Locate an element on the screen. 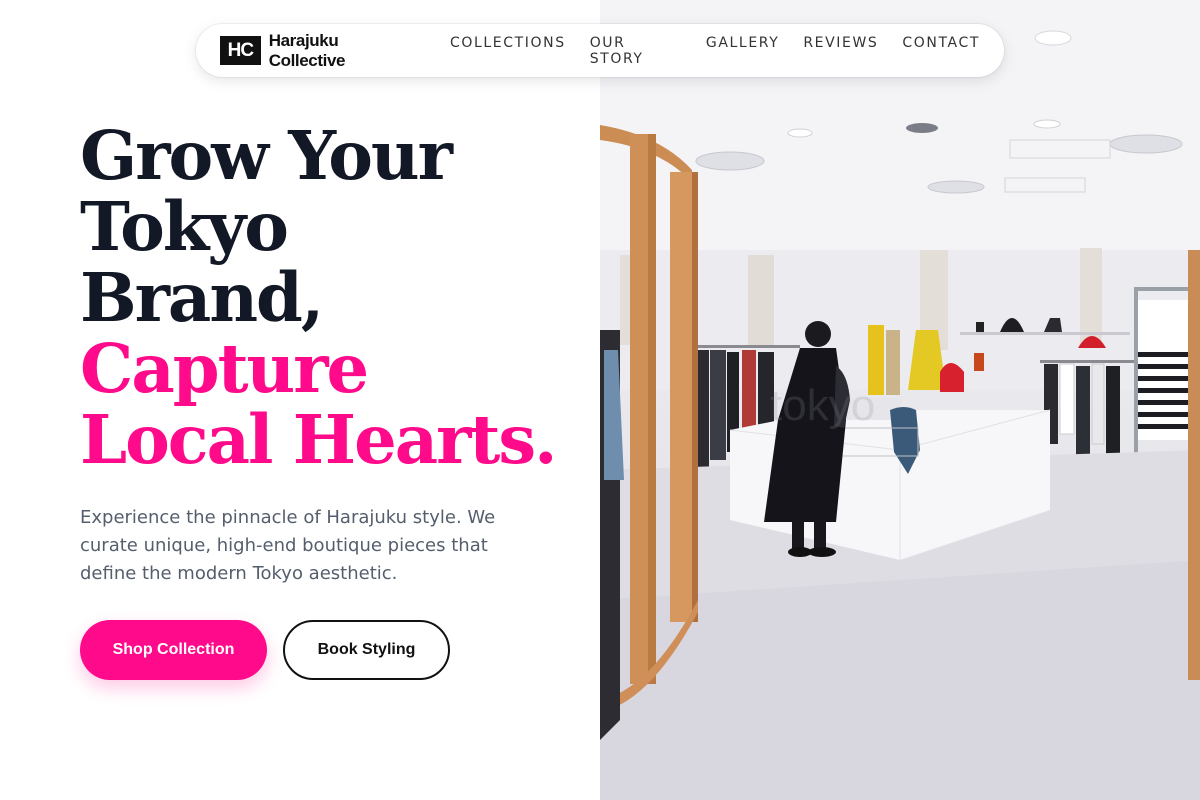 Image resolution: width=1200 pixels, height=800 pixels. nav-link-our-story: OUR STORY is located at coordinates (636, 51).